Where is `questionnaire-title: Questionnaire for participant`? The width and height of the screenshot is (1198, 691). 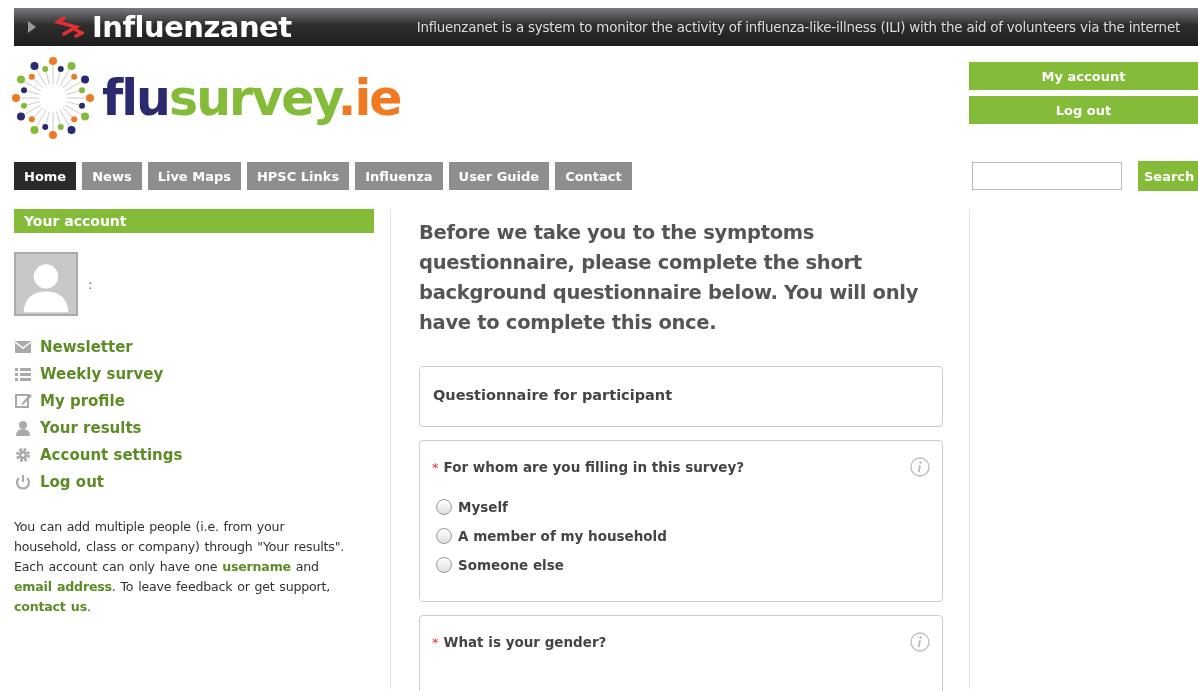
questionnaire-title: Questionnaire for participant is located at coordinates (553, 395).